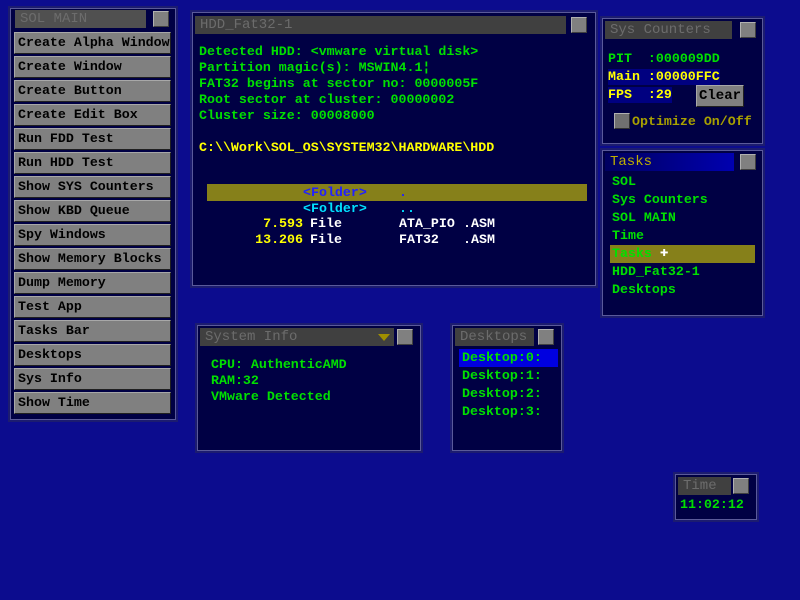  Describe the element at coordinates (279, 364) in the screenshot. I see `system-info-line: CPU: AuthenticAMD` at that location.